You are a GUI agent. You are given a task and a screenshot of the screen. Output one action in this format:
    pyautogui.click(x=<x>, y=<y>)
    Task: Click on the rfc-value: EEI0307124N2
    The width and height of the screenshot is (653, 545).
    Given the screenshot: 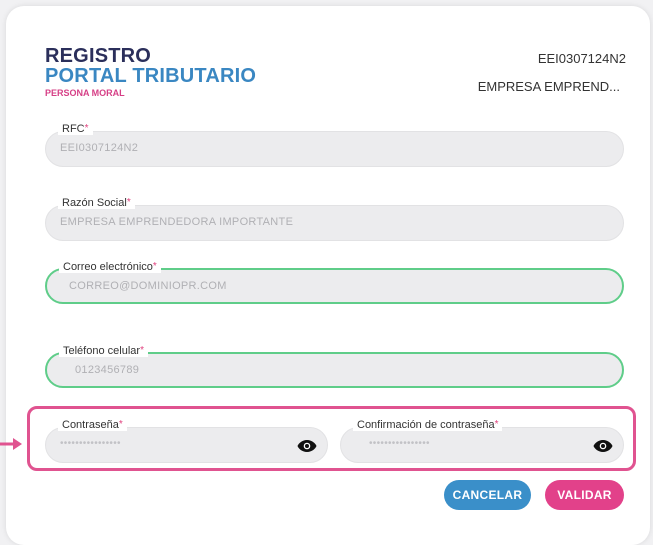 What is the action you would take?
    pyautogui.click(x=99, y=148)
    